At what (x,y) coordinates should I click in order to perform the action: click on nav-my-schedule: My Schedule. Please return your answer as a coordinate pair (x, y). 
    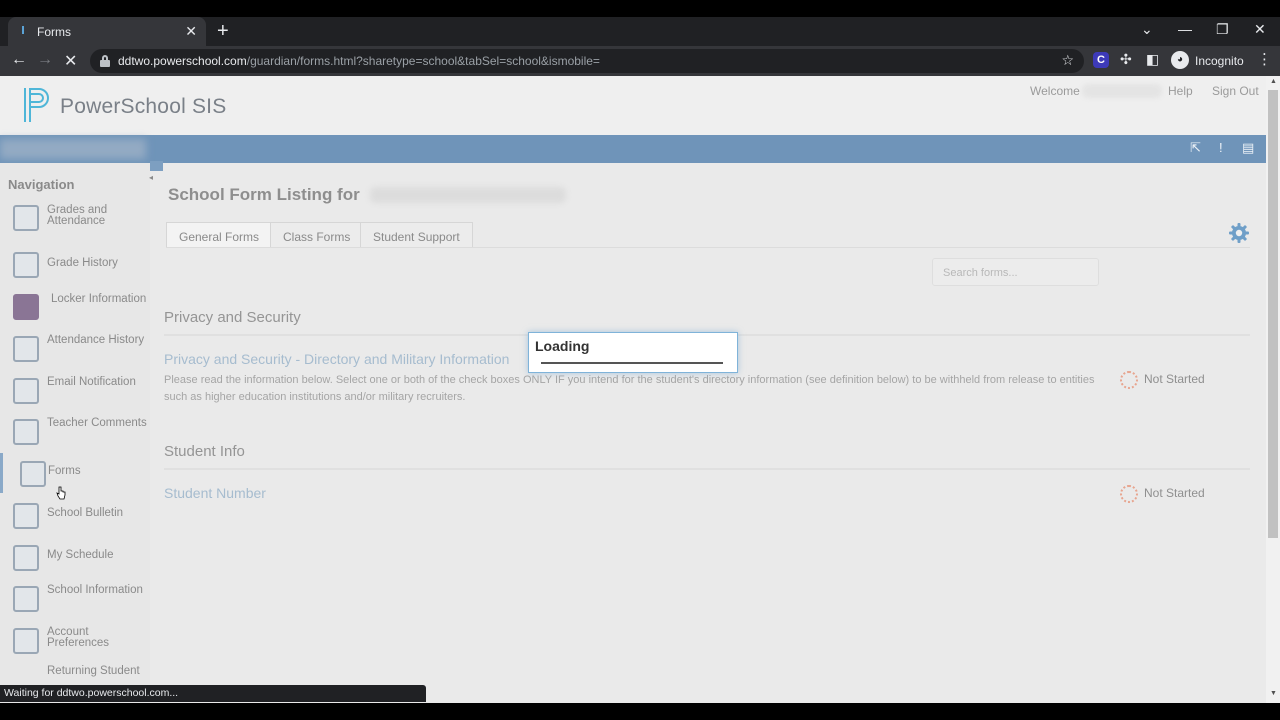
    Looking at the image, I should click on (75, 557).